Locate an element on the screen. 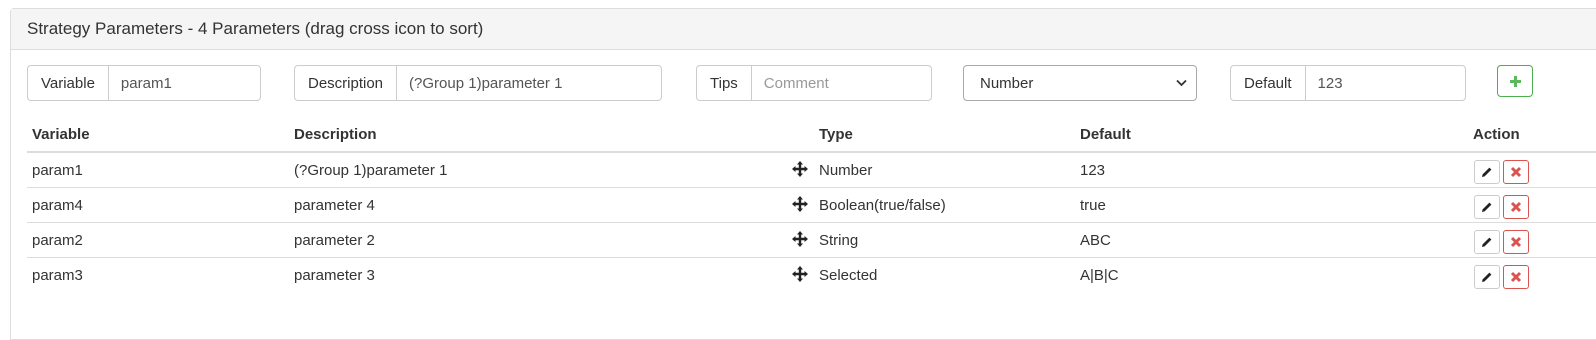 Image resolution: width=1596 pixels, height=340 pixels. default-addon-label: Default is located at coordinates (1267, 83).